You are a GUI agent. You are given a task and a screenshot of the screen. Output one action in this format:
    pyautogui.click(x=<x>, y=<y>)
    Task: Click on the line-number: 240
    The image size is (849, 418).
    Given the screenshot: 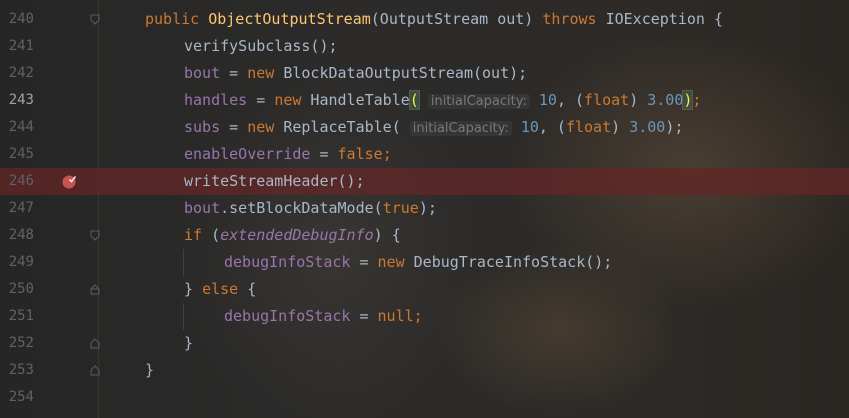 What is the action you would take?
    pyautogui.click(x=17, y=19)
    